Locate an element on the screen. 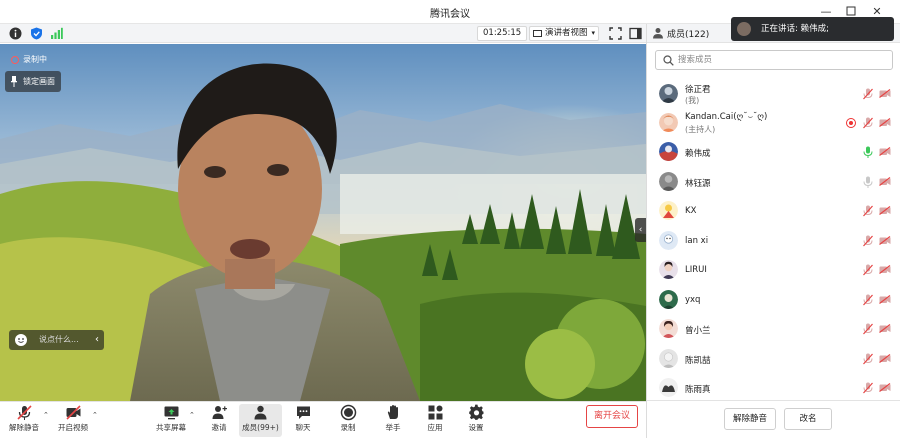 Image resolution: width=900 pixels, height=438 pixels. member-row: yxq is located at coordinates (773, 300).